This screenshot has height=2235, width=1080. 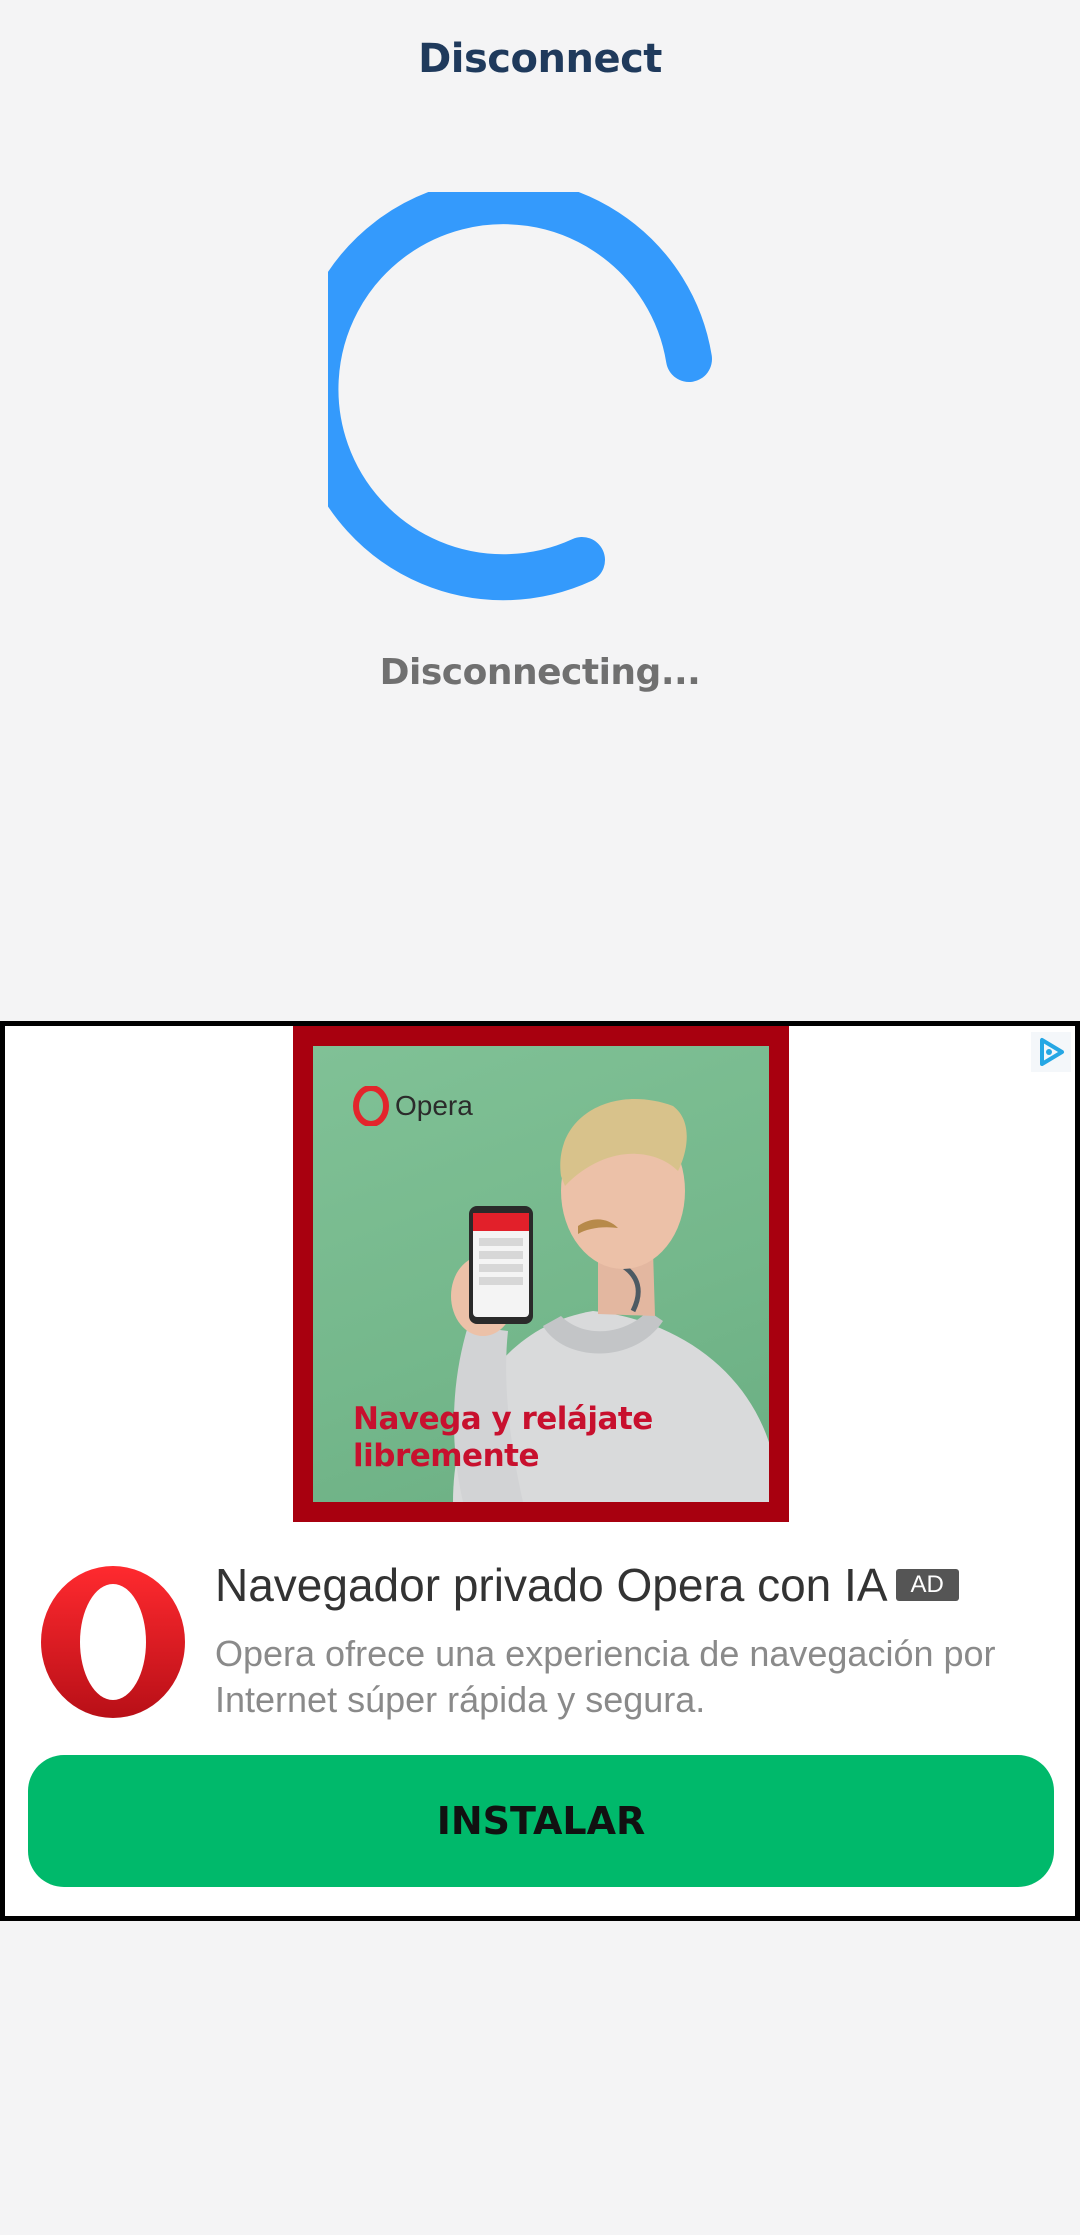 I want to click on ad-banner-image: Opera Navega y relájate libremente, so click(x=541, y=1274).